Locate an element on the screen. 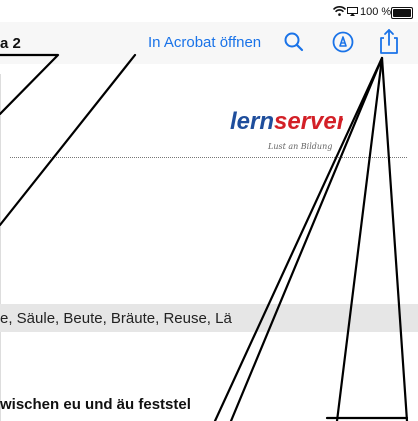 This screenshot has width=418, height=421. svg-text: lernserver is located at coordinates (286, 121).